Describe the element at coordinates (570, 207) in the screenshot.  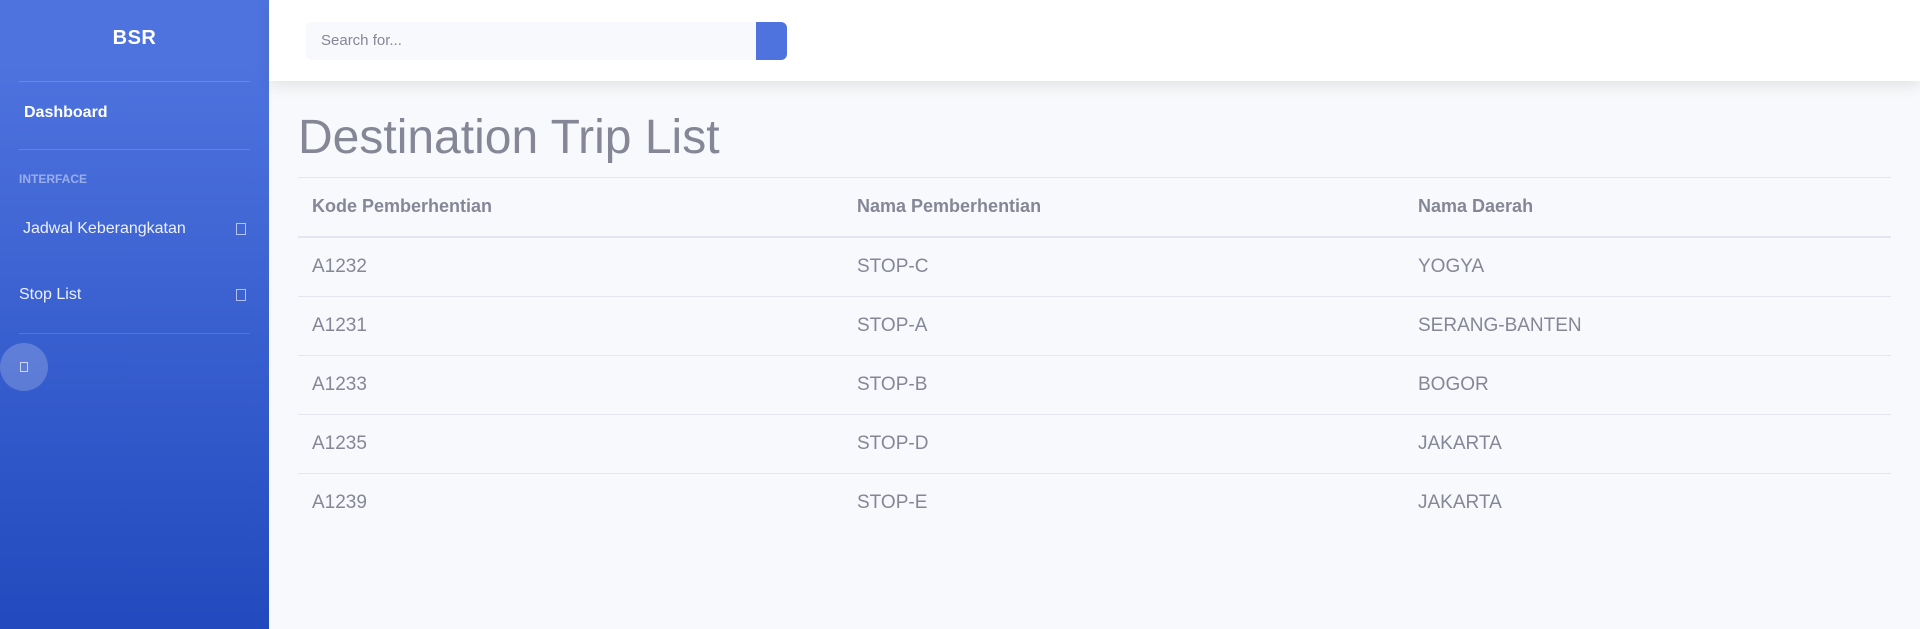
I see `column-header: Kode Pemberhentian` at that location.